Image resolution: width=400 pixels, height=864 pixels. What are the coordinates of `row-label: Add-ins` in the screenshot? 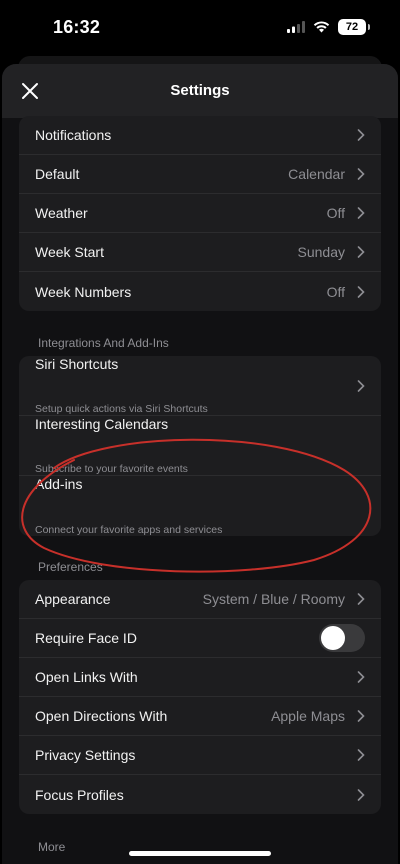 It's located at (59, 484).